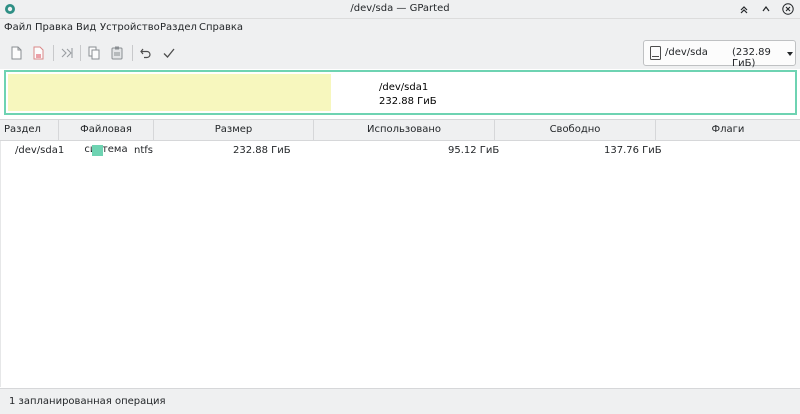 Image resolution: width=800 pixels, height=414 pixels. I want to click on device-selector: /dev/sda (232.89 ГиБ), so click(719, 54).